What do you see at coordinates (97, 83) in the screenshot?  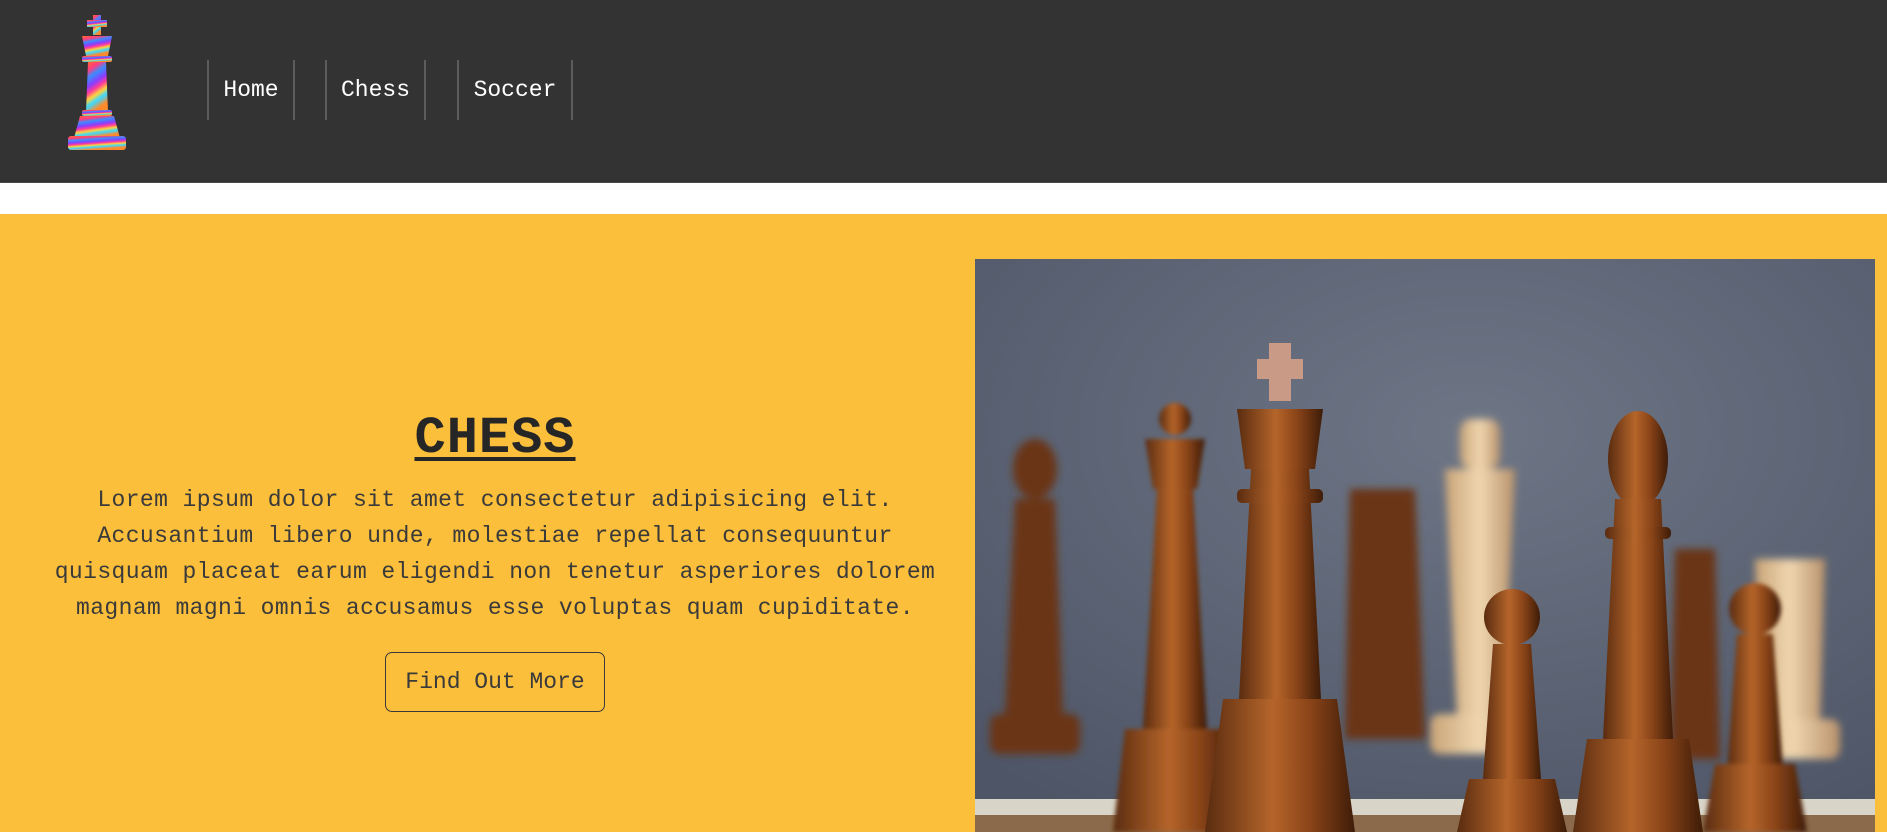 I see `chess-king-logo-icon` at bounding box center [97, 83].